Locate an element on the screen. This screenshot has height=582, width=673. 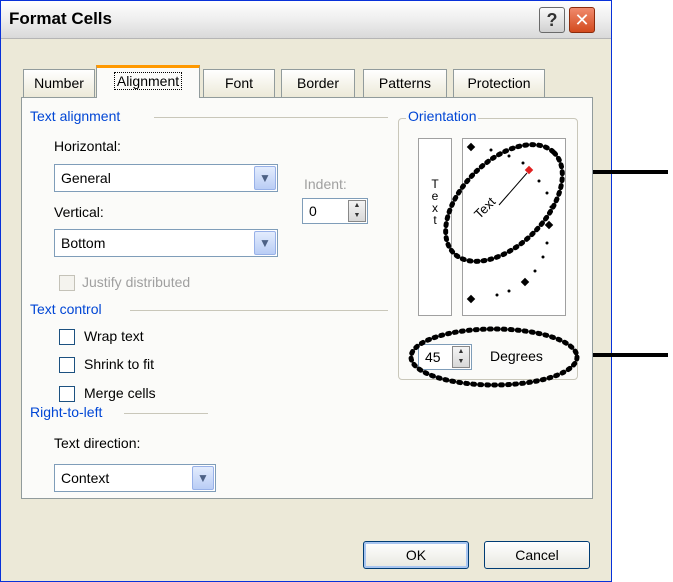
horizontal-label: Horizontal: is located at coordinates (87, 146).